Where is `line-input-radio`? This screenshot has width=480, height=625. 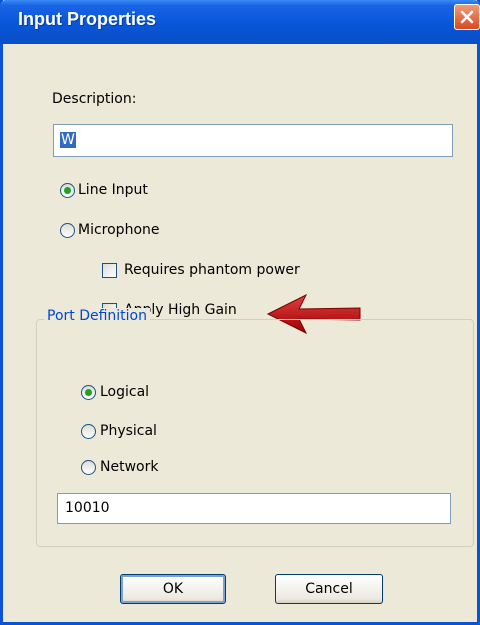 line-input-radio is located at coordinates (67, 190).